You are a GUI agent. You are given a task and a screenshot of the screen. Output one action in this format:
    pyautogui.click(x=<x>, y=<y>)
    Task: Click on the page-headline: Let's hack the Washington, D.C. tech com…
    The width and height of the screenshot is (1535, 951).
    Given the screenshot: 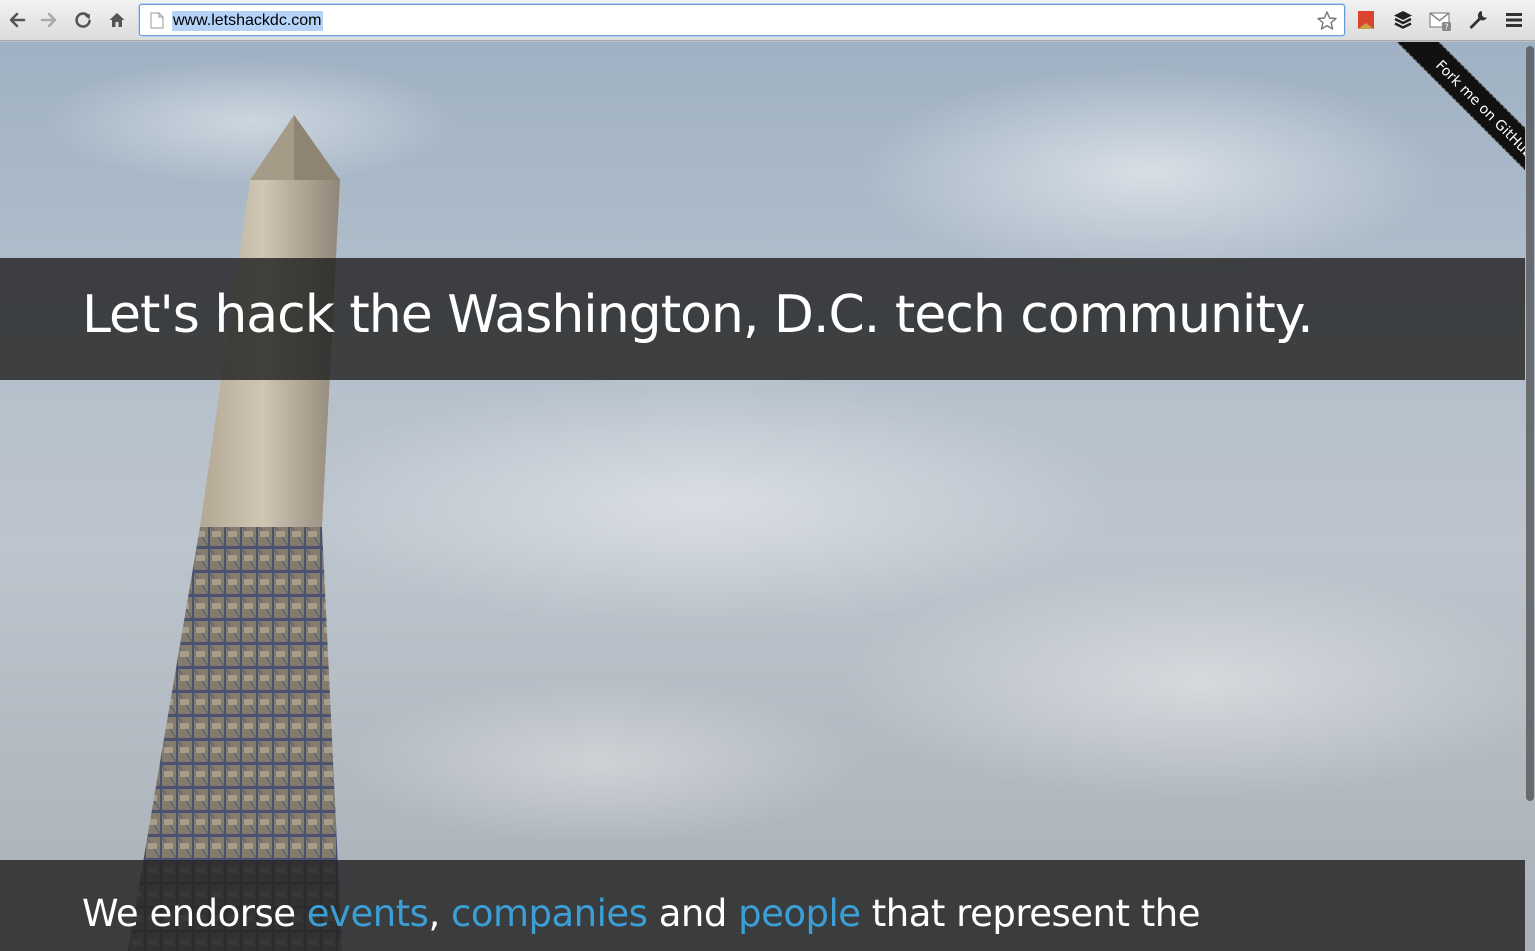 What is the action you would take?
    pyautogui.click(x=698, y=315)
    